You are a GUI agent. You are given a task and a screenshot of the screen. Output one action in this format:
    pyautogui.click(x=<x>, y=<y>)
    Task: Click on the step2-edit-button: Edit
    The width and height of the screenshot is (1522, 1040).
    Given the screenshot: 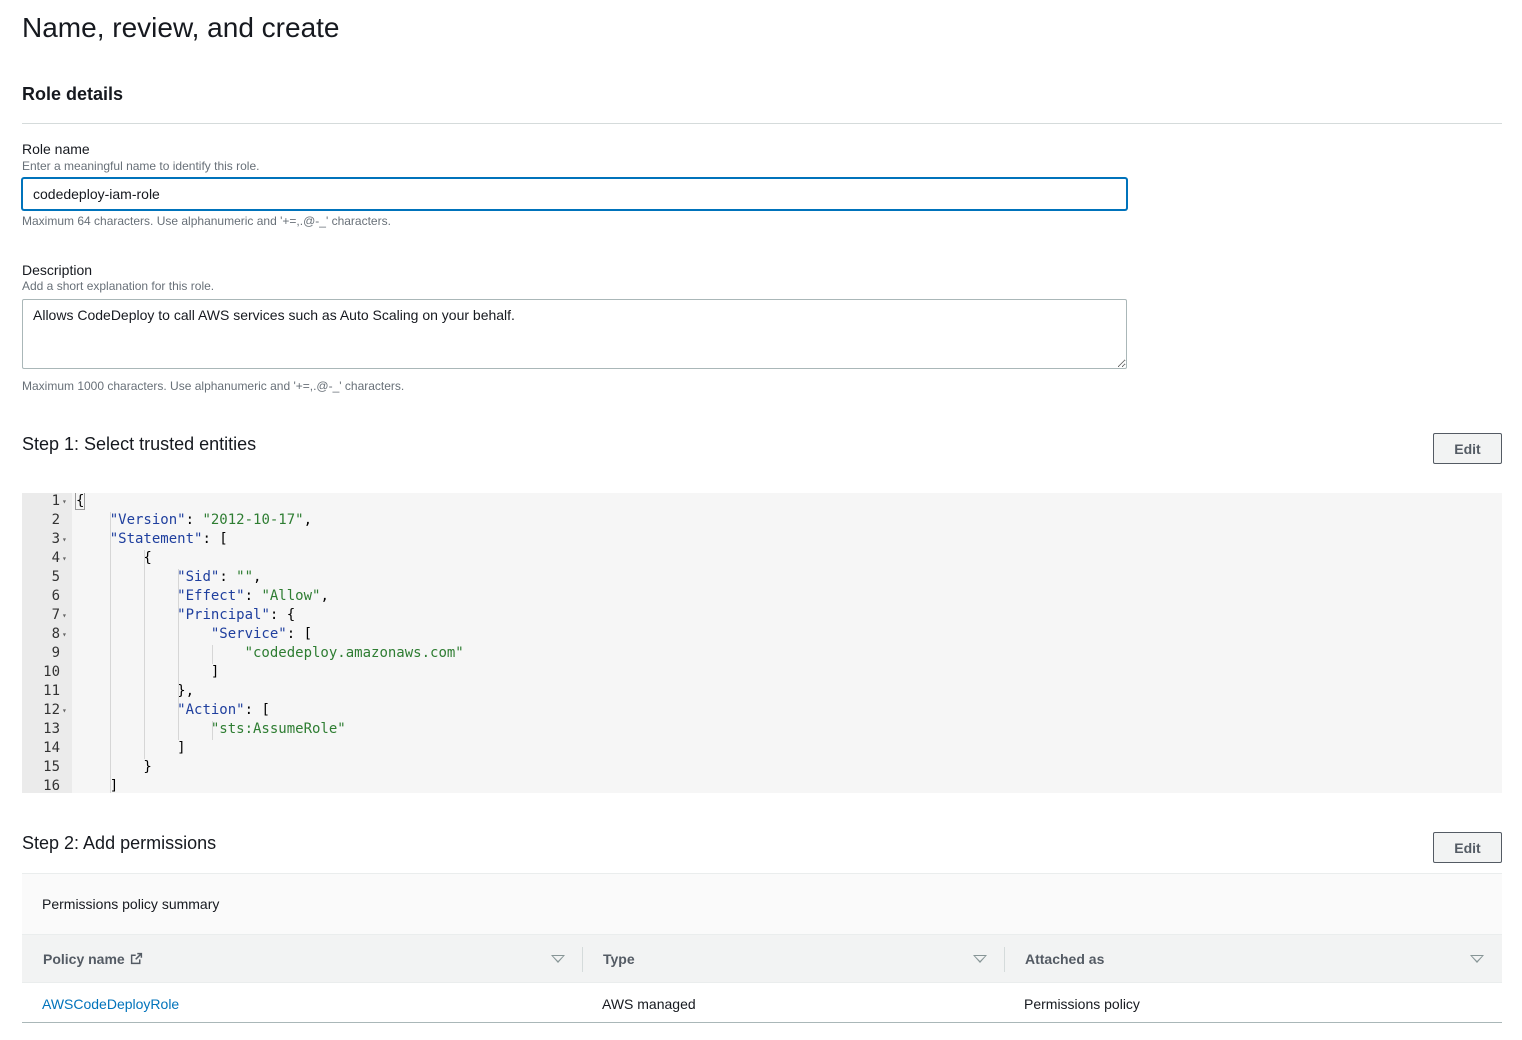 What is the action you would take?
    pyautogui.click(x=1467, y=847)
    